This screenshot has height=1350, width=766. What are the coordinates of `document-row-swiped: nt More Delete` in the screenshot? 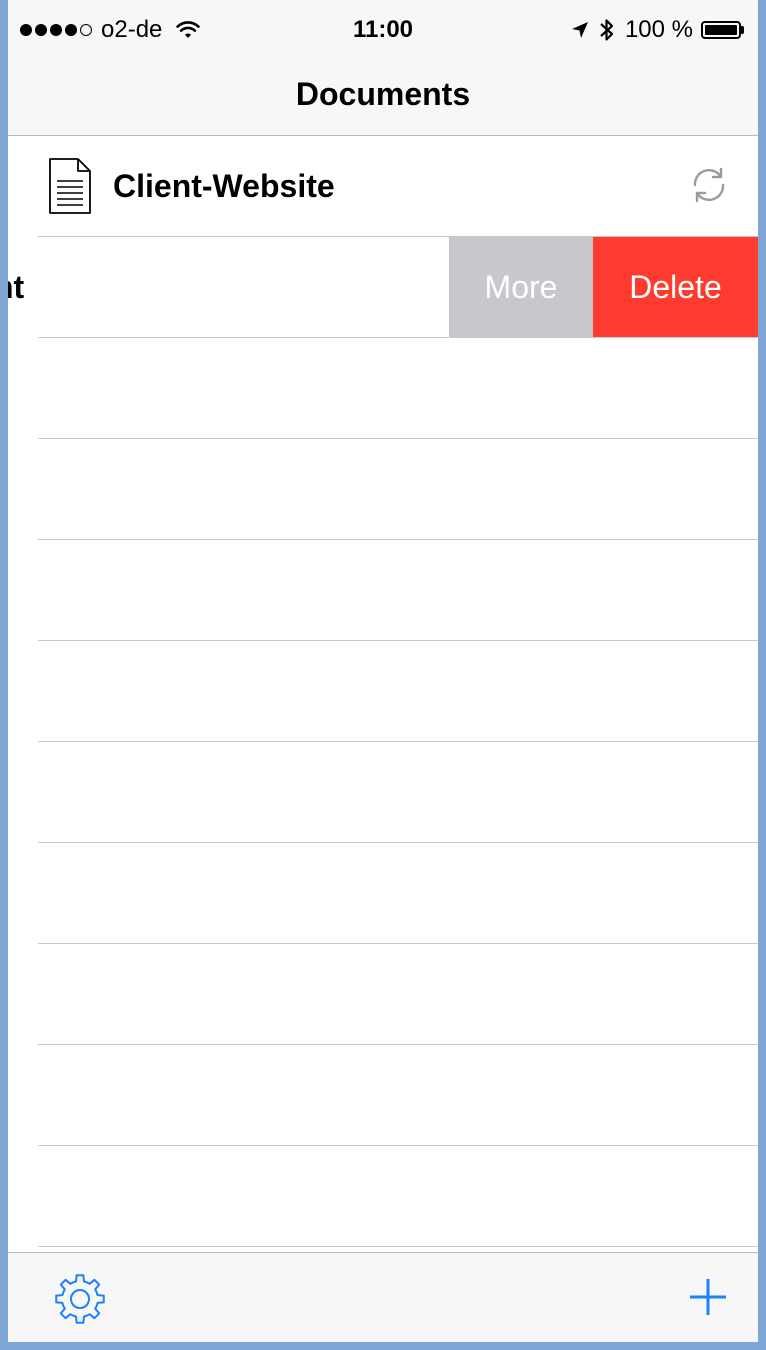 It's located at (383, 287).